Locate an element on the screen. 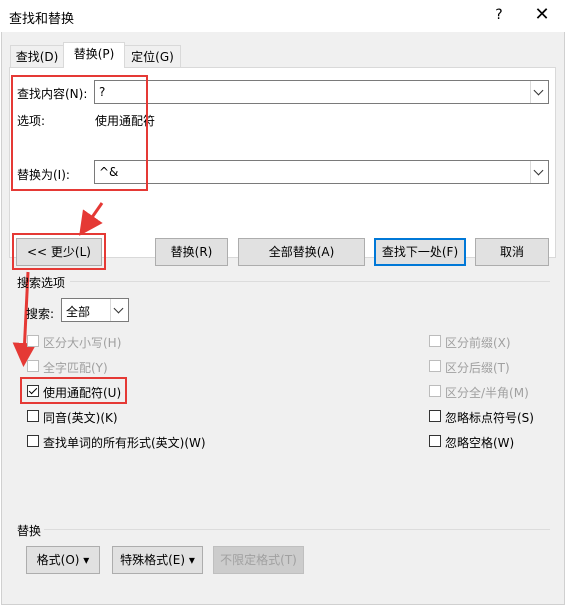 The width and height of the screenshot is (565, 606). special-button: 特殊格式(E) ▾ is located at coordinates (157, 560).